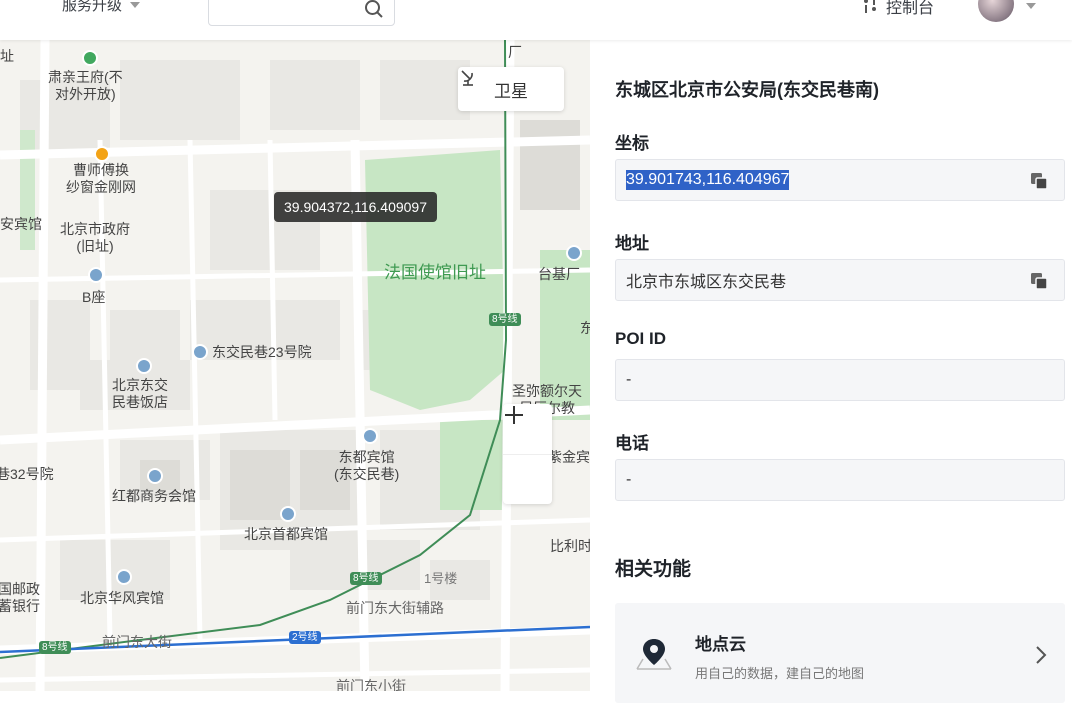  Describe the element at coordinates (870, 6) in the screenshot. I see `console-icon` at that location.